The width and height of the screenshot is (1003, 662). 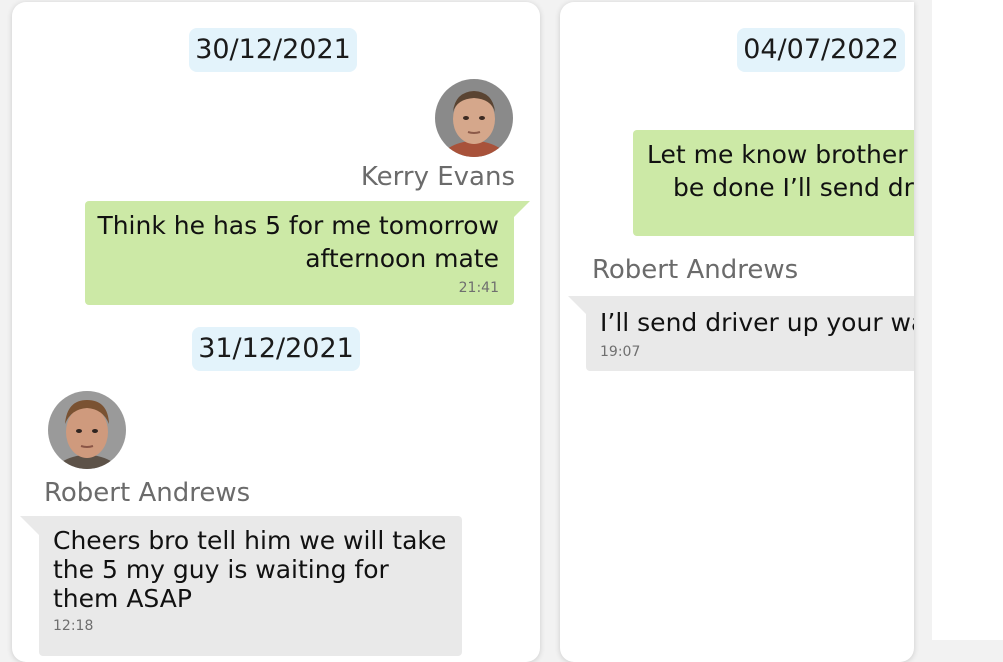 What do you see at coordinates (478, 288) in the screenshot?
I see `message-time: 21:41` at bounding box center [478, 288].